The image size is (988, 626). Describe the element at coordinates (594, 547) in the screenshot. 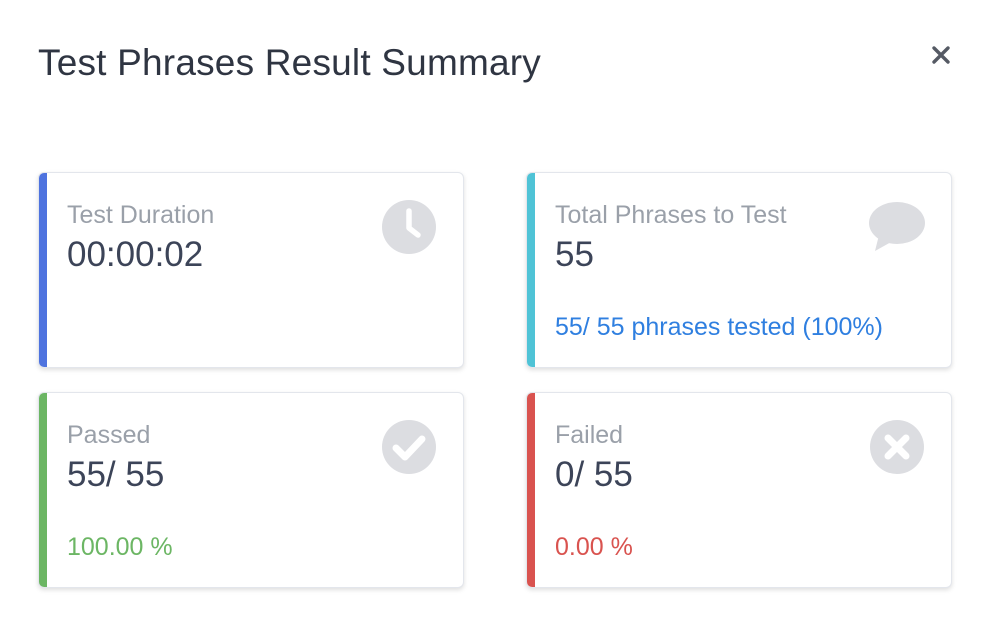

I see `failed-percentage: 0.00 %` at that location.